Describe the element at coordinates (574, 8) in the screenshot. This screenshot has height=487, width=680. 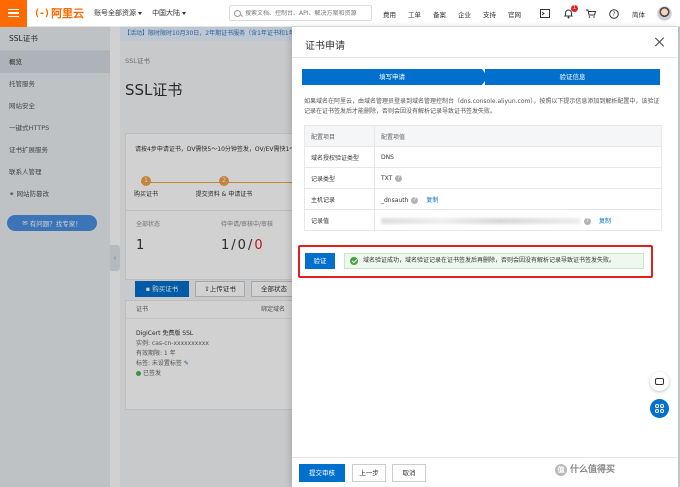
I see `notification-badge: 1` at that location.